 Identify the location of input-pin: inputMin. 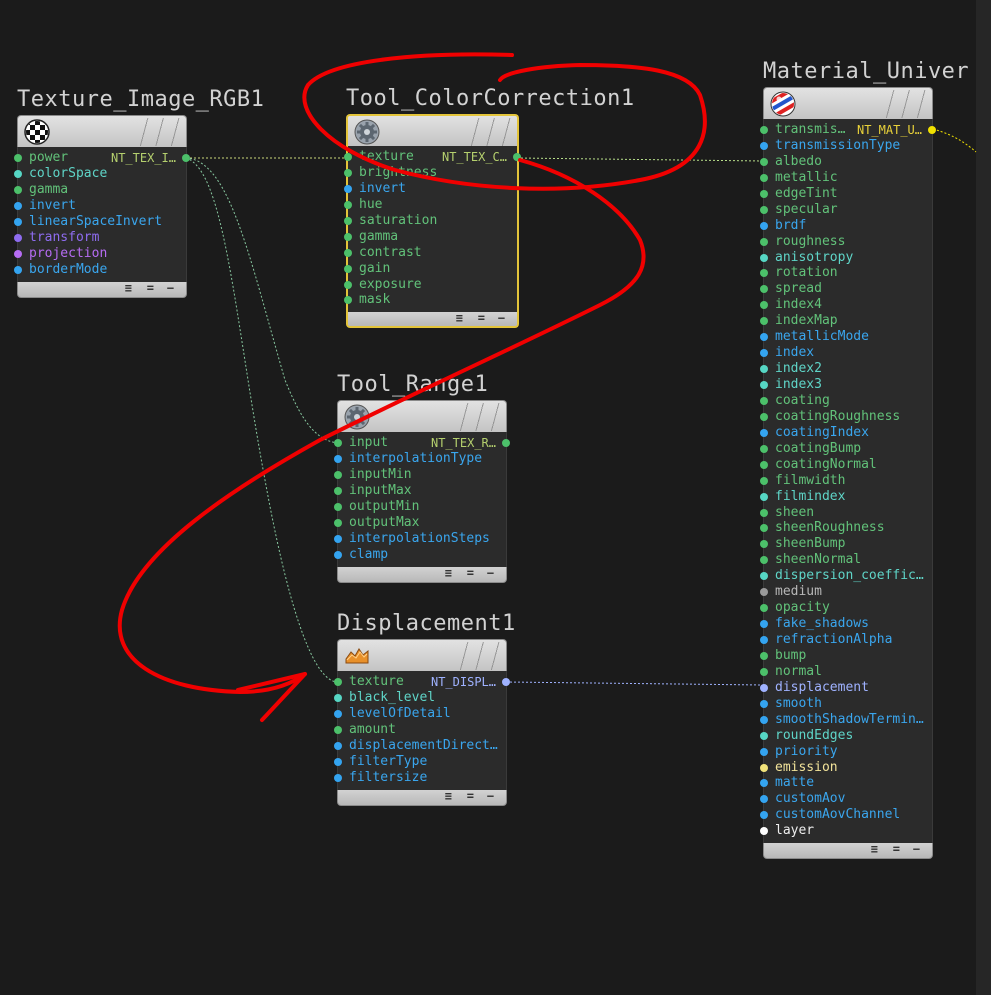
(420, 475).